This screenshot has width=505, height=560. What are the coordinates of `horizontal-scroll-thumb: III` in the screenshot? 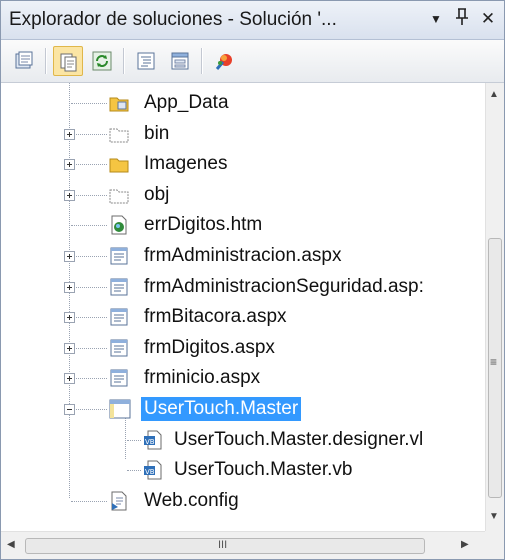 It's located at (225, 546).